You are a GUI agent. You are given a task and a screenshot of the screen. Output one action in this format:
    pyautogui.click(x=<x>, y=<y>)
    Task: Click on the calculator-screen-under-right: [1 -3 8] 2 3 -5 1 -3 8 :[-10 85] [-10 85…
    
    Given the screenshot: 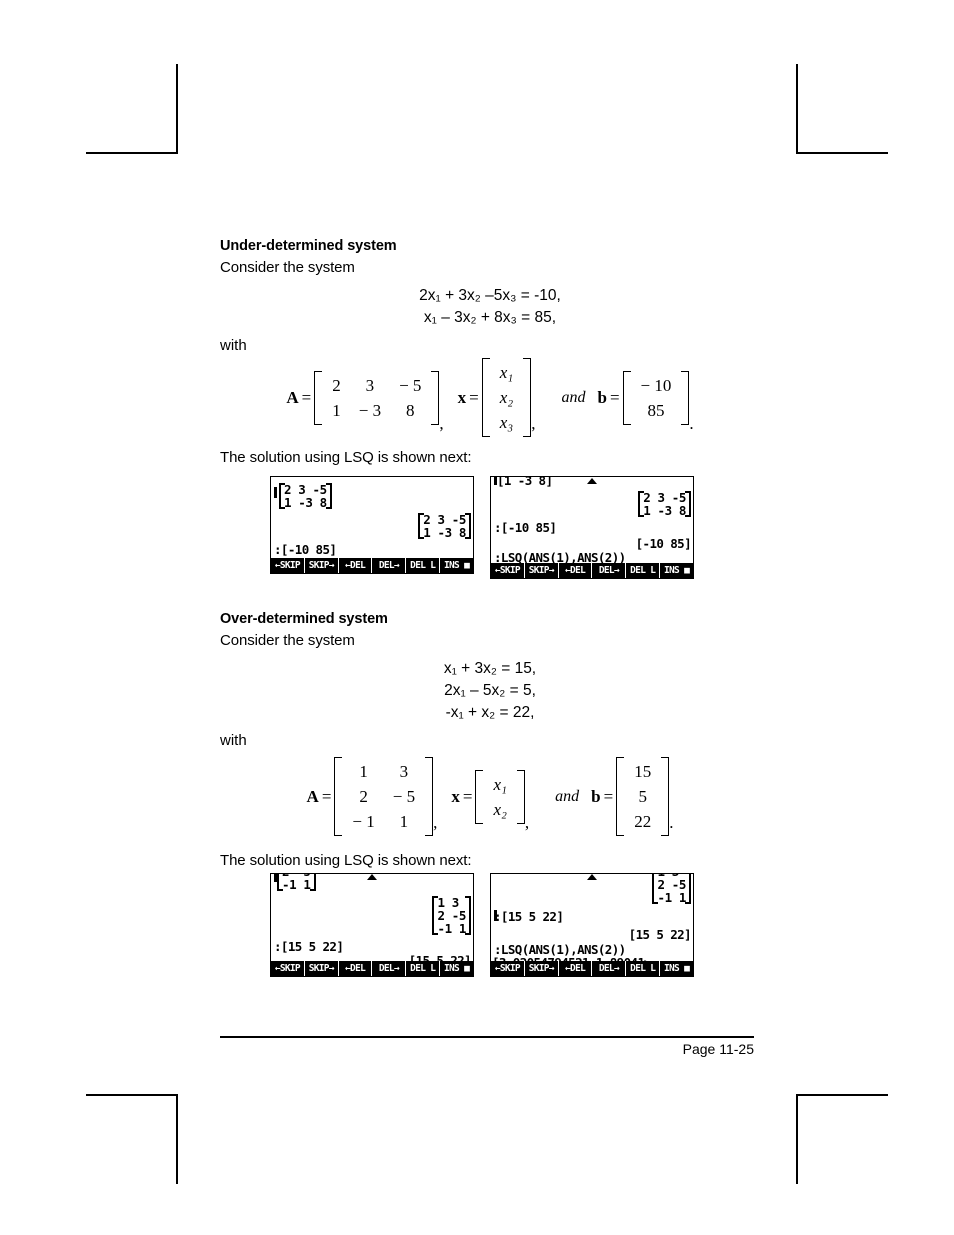 What is the action you would take?
    pyautogui.click(x=592, y=528)
    